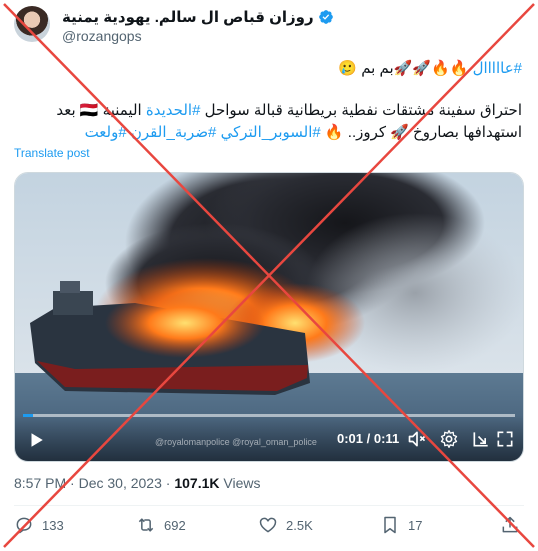  I want to click on hashtag-links: #السوبر_التركي #ضربة_القرن #ولعت, so click(203, 132).